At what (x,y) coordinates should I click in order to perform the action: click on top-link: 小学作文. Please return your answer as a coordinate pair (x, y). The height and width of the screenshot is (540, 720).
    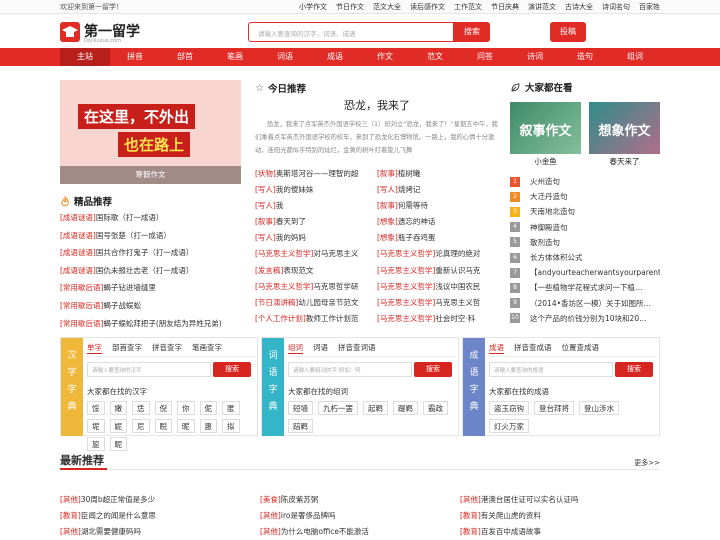
    Looking at the image, I should click on (313, 7).